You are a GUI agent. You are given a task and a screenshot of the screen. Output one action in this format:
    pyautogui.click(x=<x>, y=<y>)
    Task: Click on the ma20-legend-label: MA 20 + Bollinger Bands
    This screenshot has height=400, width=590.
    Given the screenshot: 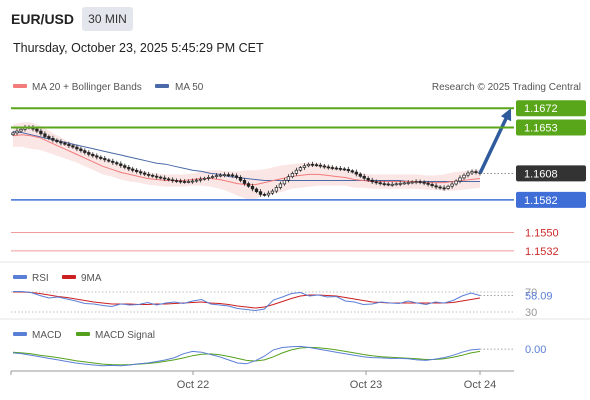 What is the action you would take?
    pyautogui.click(x=87, y=87)
    